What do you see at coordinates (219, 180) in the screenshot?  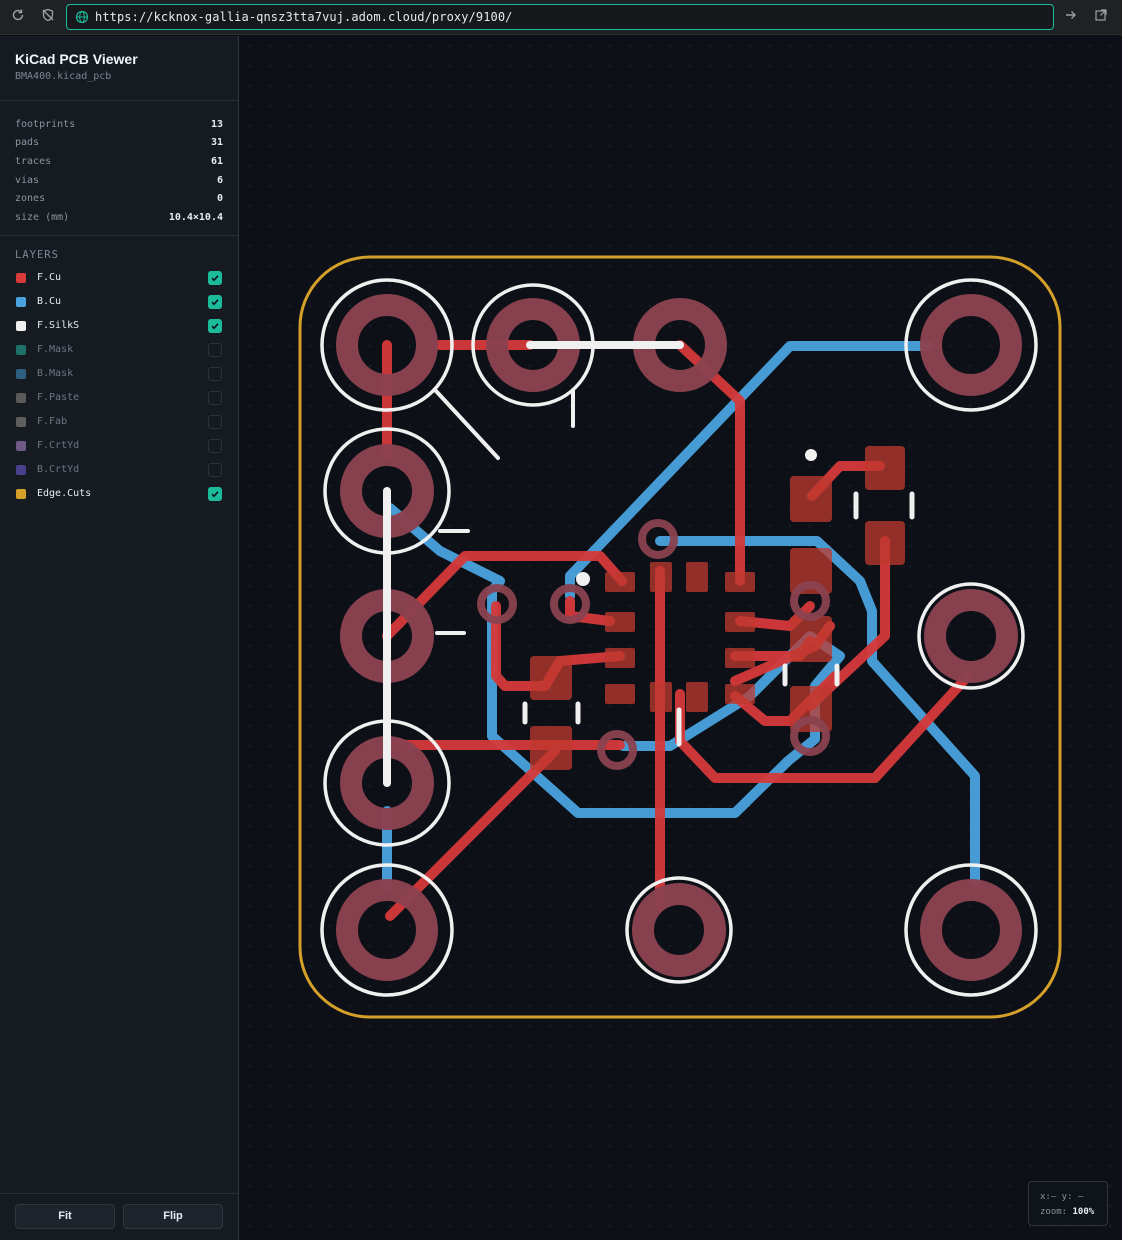 I see `stat-value: 6` at bounding box center [219, 180].